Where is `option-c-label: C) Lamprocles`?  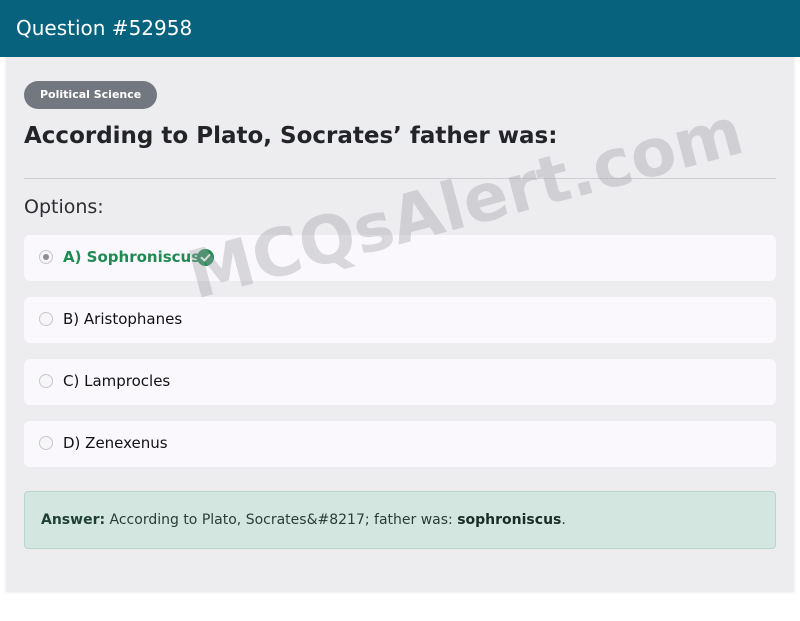
option-c-label: C) Lamprocles is located at coordinates (117, 381).